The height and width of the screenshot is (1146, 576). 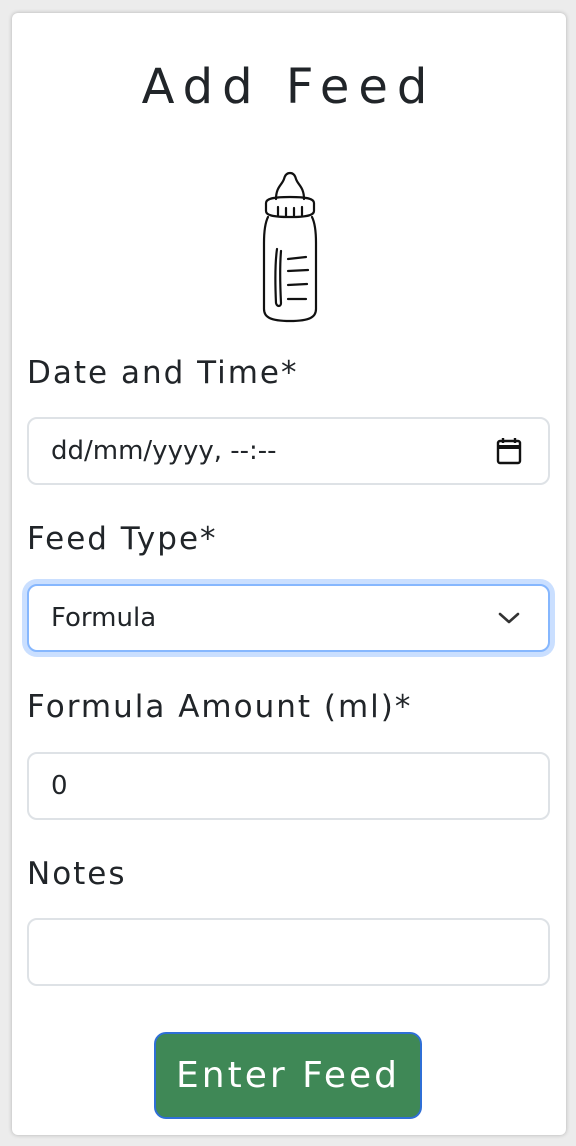 What do you see at coordinates (104, 618) in the screenshot?
I see `feed-type-selected: Formula` at bounding box center [104, 618].